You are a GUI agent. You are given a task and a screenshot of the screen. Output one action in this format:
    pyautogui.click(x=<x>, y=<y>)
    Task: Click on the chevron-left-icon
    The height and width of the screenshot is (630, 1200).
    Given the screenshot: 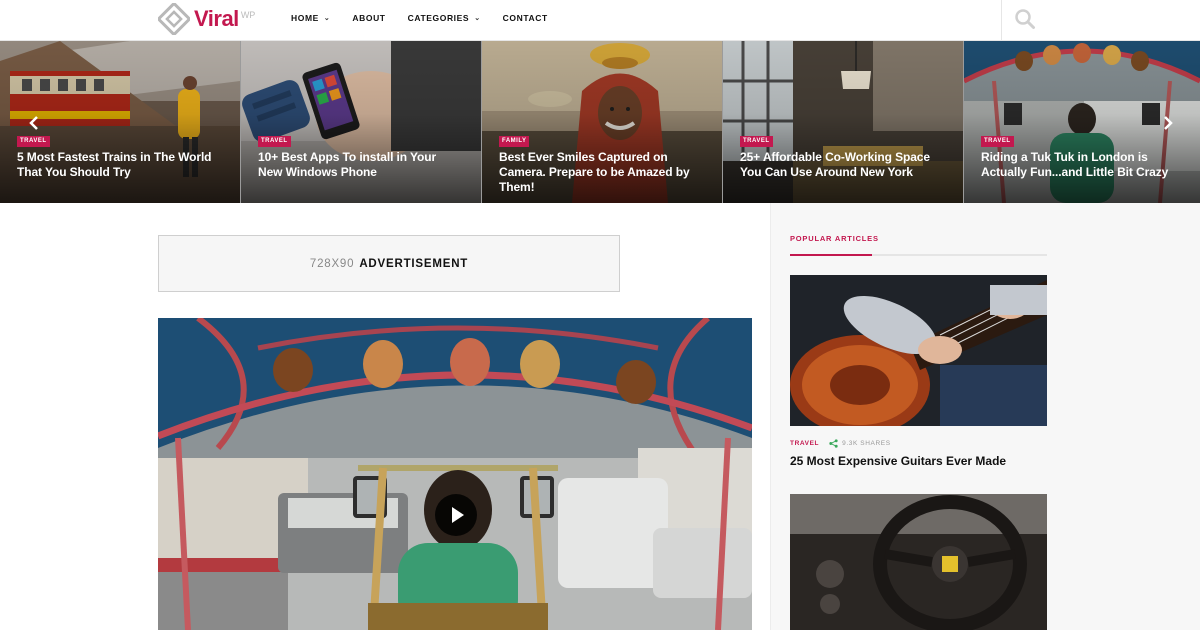 What is the action you would take?
    pyautogui.click(x=33, y=123)
    